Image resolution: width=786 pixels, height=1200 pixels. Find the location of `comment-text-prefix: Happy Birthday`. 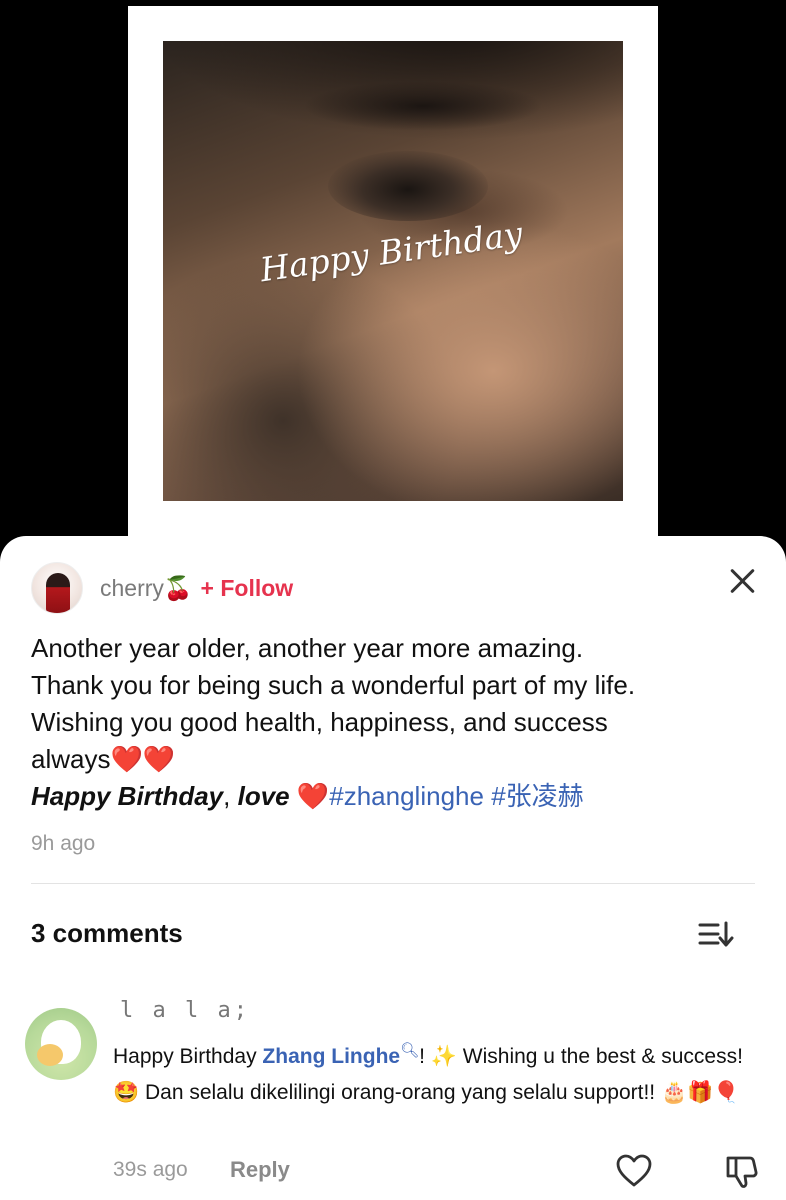

comment-text-prefix: Happy Birthday is located at coordinates (188, 1056).